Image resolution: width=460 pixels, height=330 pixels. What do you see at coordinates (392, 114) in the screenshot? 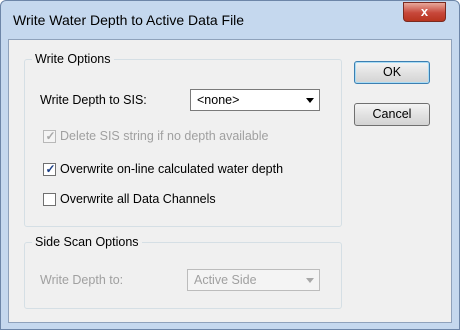
I see `cancel-button: Cancel` at bounding box center [392, 114].